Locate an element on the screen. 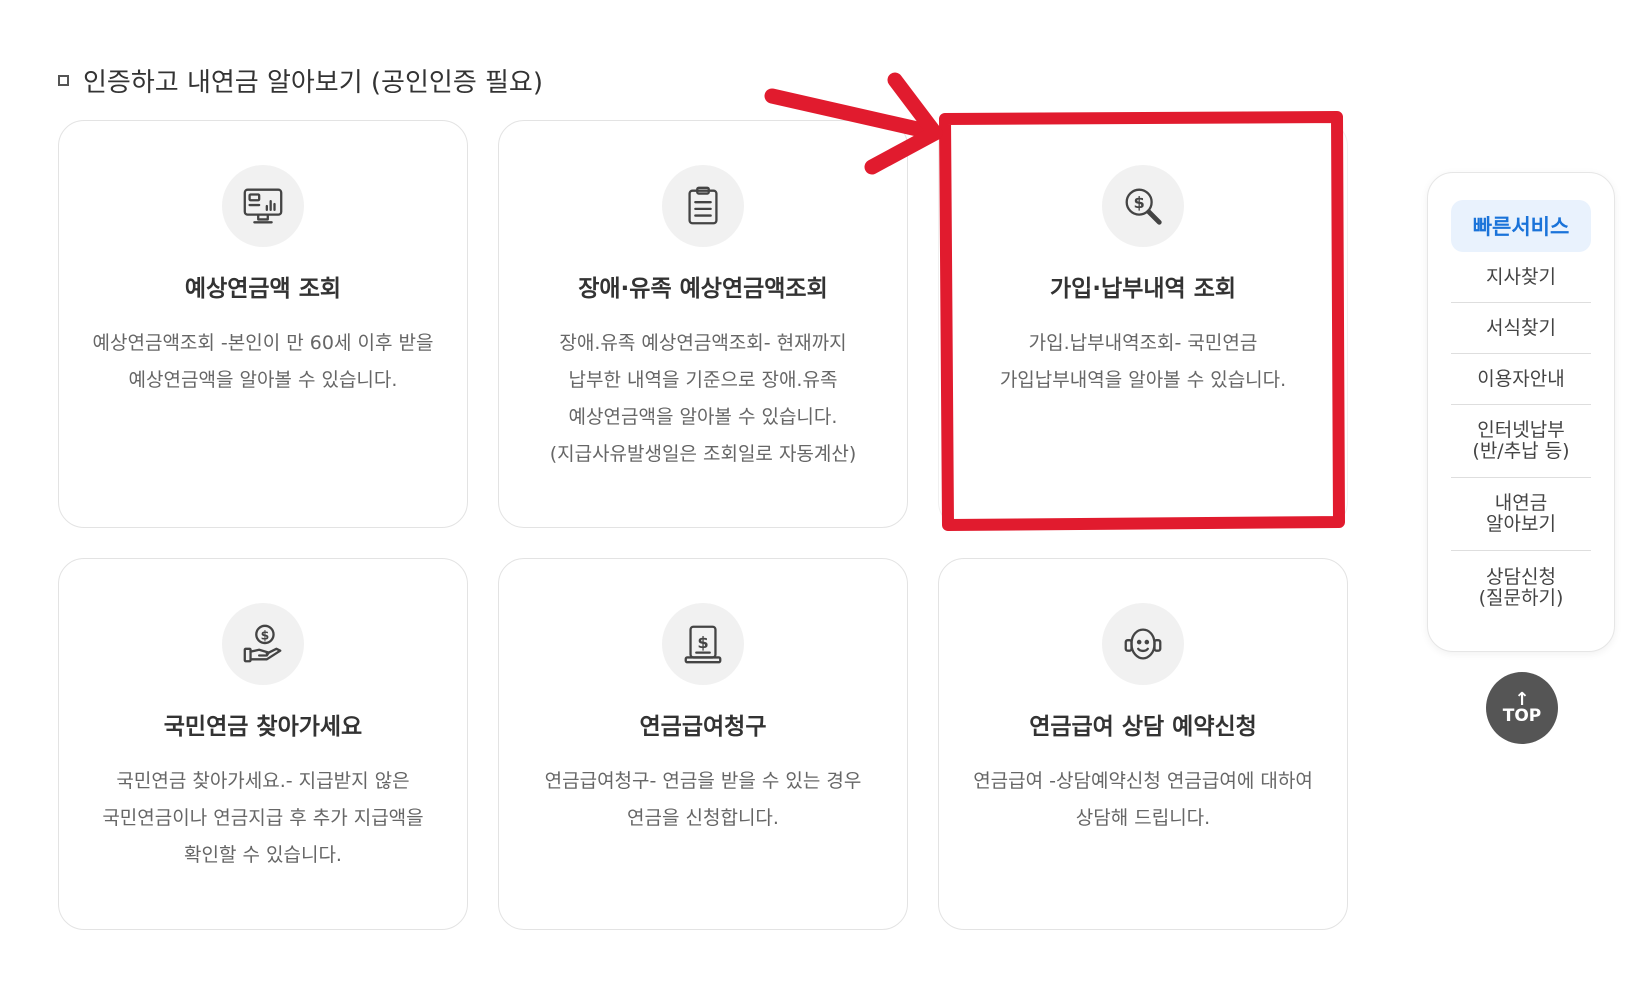 The image size is (1650, 991). dollar-search-icon: $ is located at coordinates (1143, 206).